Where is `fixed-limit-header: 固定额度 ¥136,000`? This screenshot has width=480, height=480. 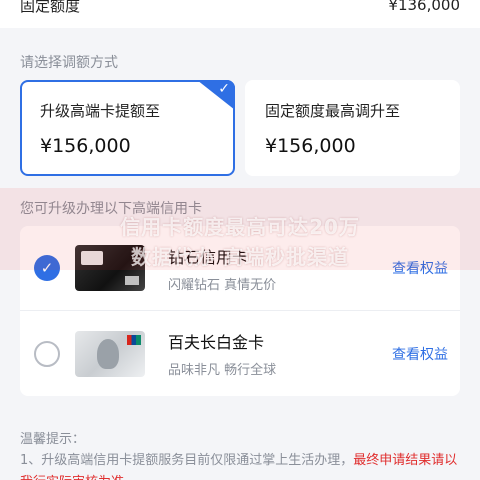 fixed-limit-header: 固定额度 ¥136,000 is located at coordinates (240, 14).